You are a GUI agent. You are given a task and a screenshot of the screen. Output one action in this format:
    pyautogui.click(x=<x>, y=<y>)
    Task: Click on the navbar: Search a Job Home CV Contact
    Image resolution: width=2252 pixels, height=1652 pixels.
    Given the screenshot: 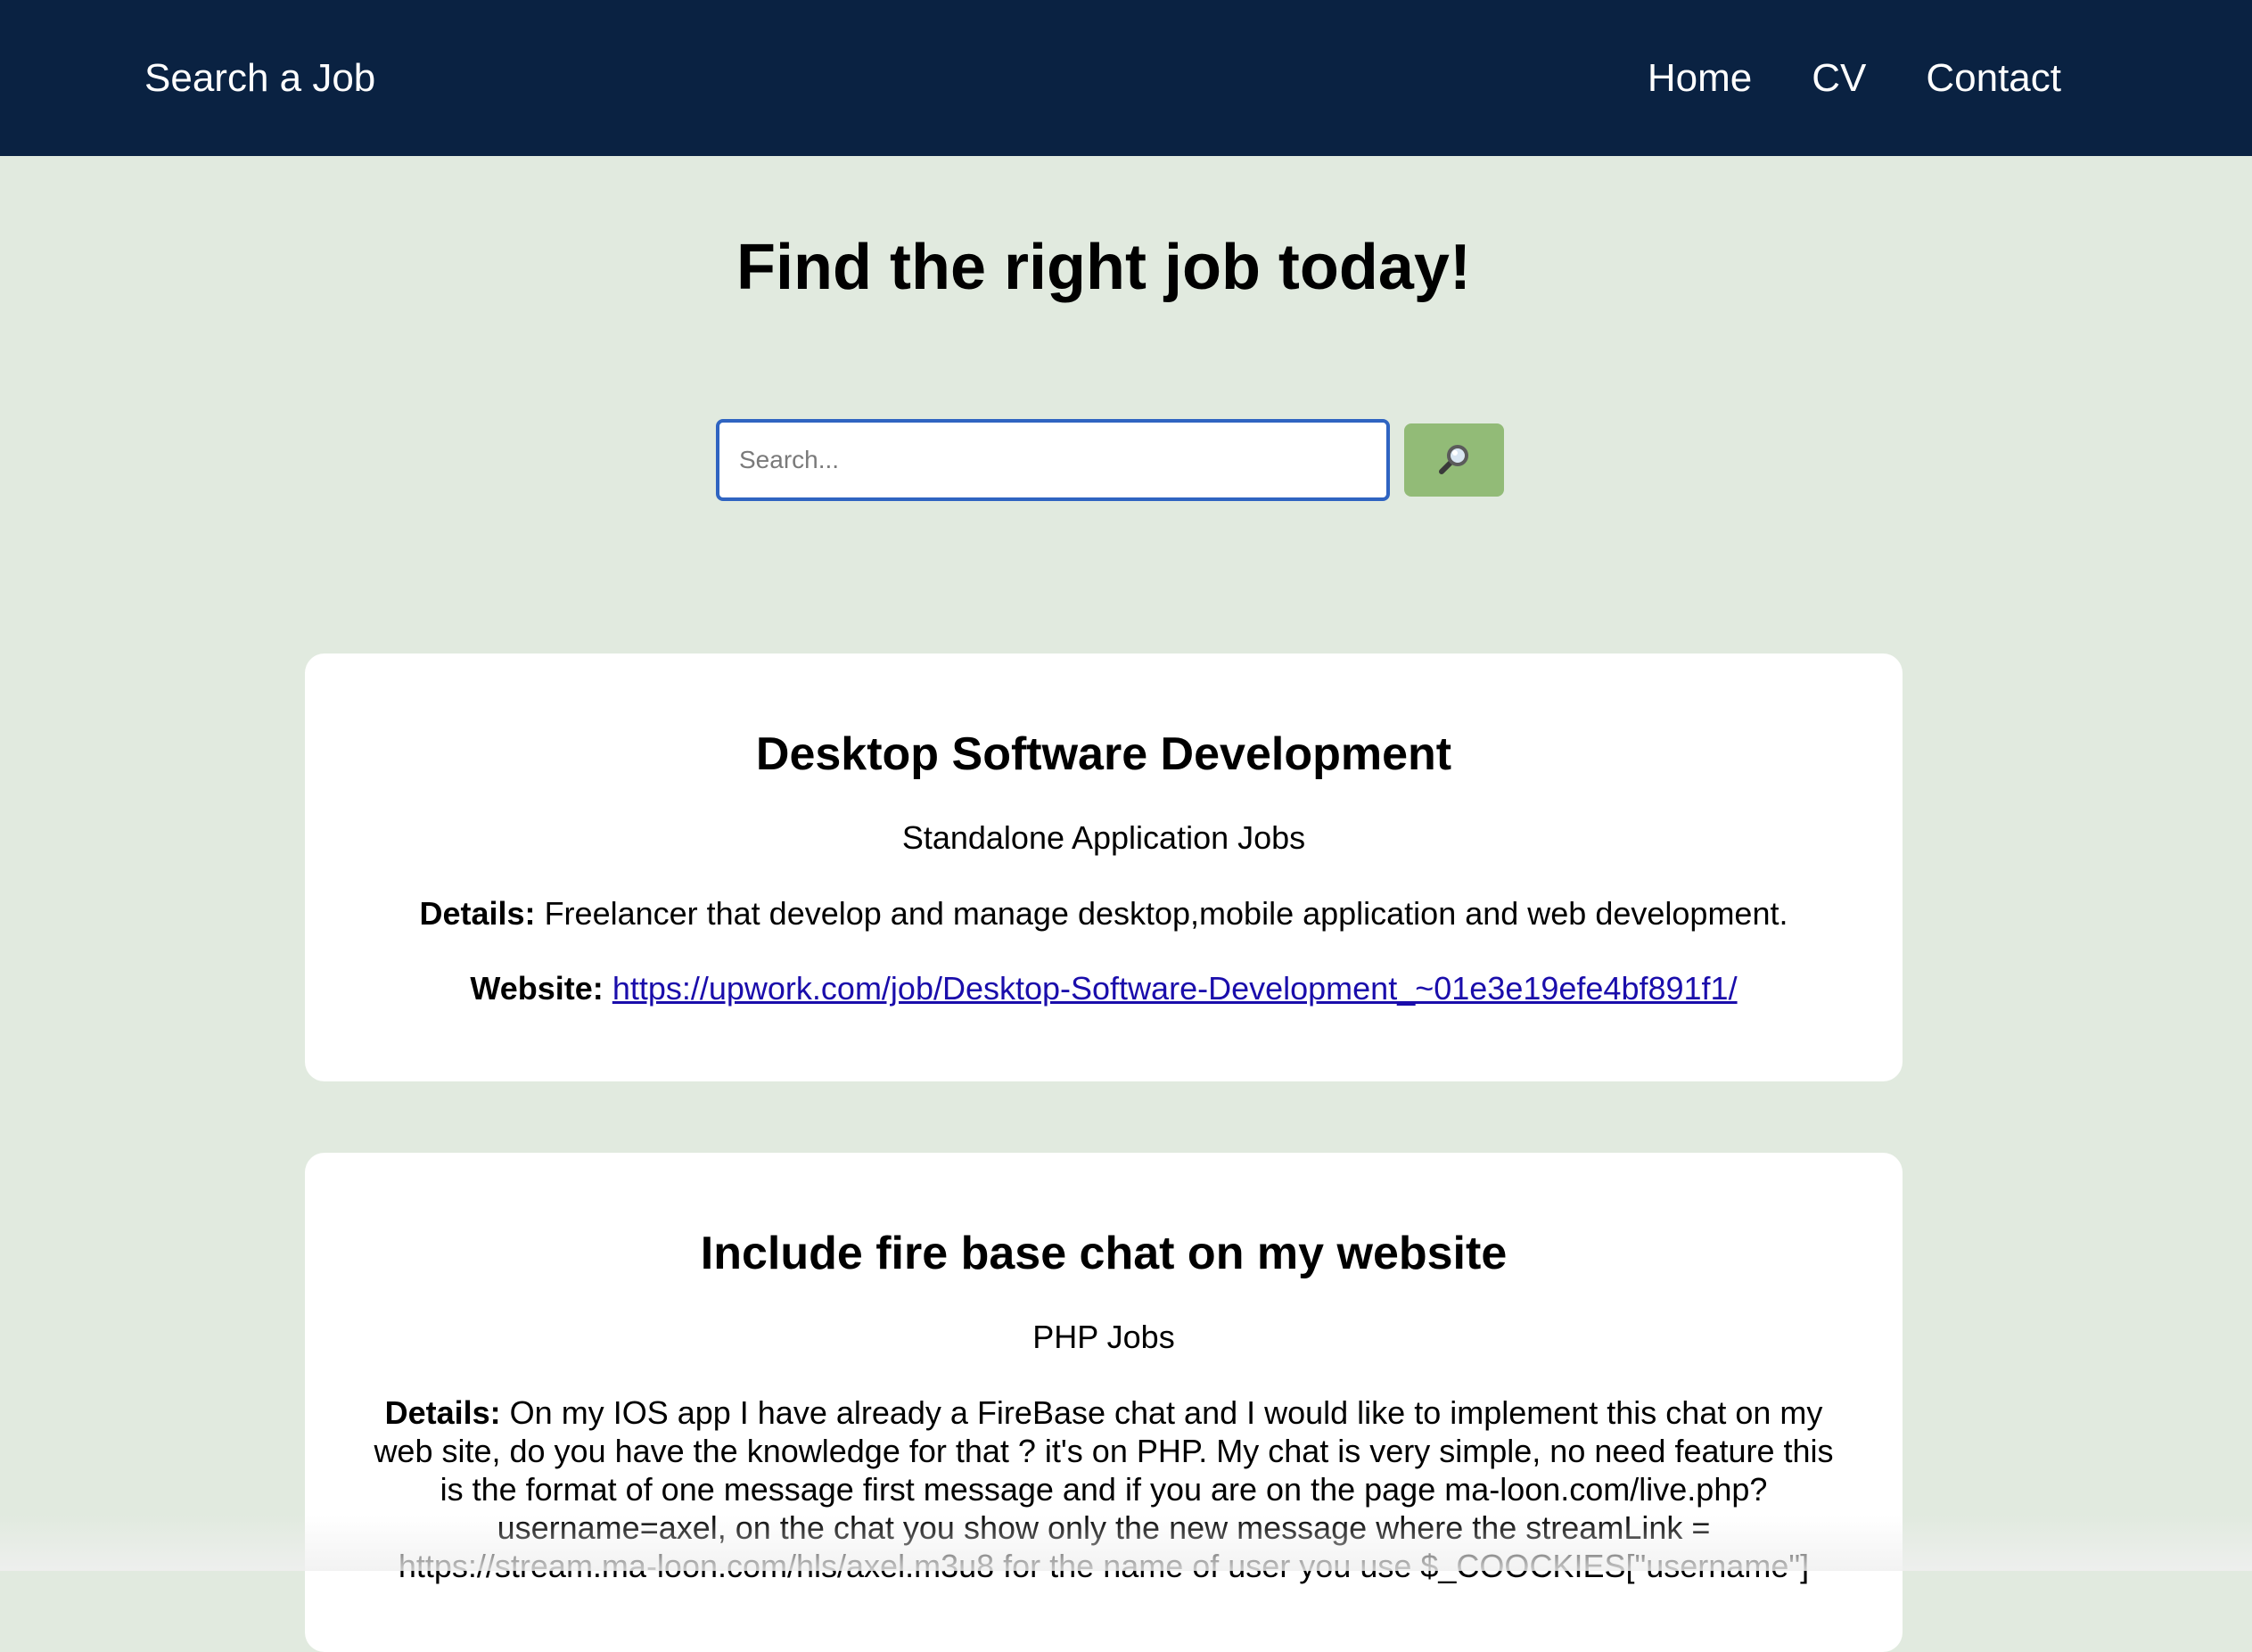 What is the action you would take?
    pyautogui.click(x=1126, y=78)
    